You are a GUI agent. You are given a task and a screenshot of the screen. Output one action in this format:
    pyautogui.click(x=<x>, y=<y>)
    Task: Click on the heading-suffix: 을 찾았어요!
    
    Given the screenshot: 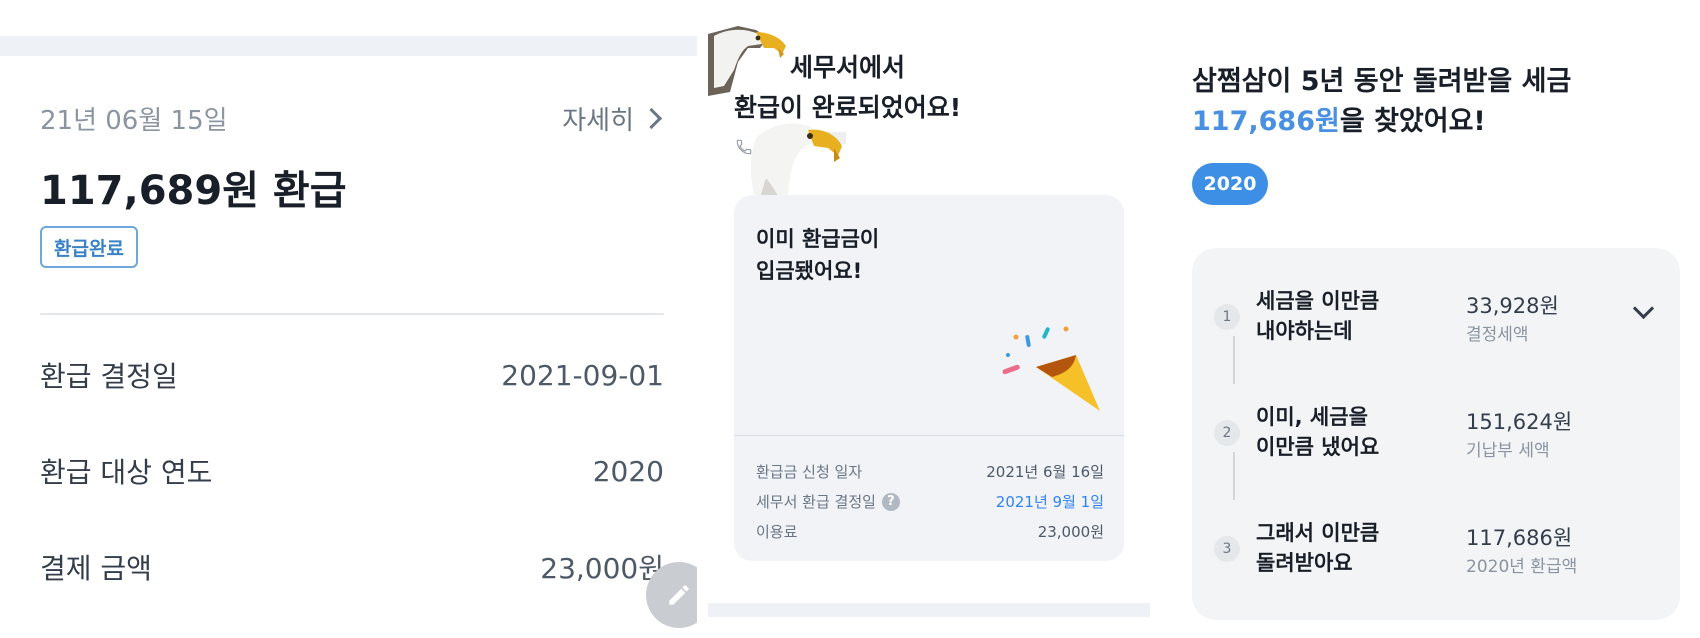 What is the action you would take?
    pyautogui.click(x=1412, y=121)
    